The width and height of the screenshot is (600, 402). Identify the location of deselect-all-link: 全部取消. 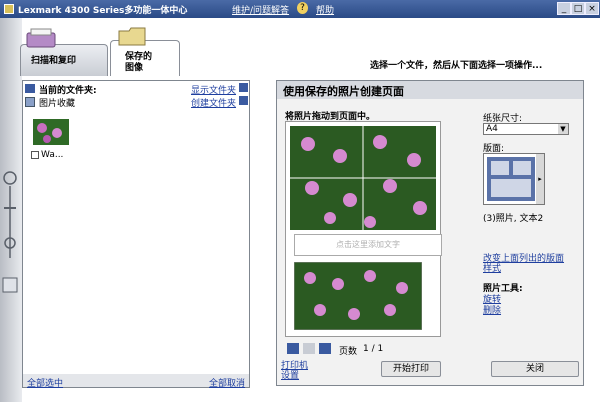
(227, 382).